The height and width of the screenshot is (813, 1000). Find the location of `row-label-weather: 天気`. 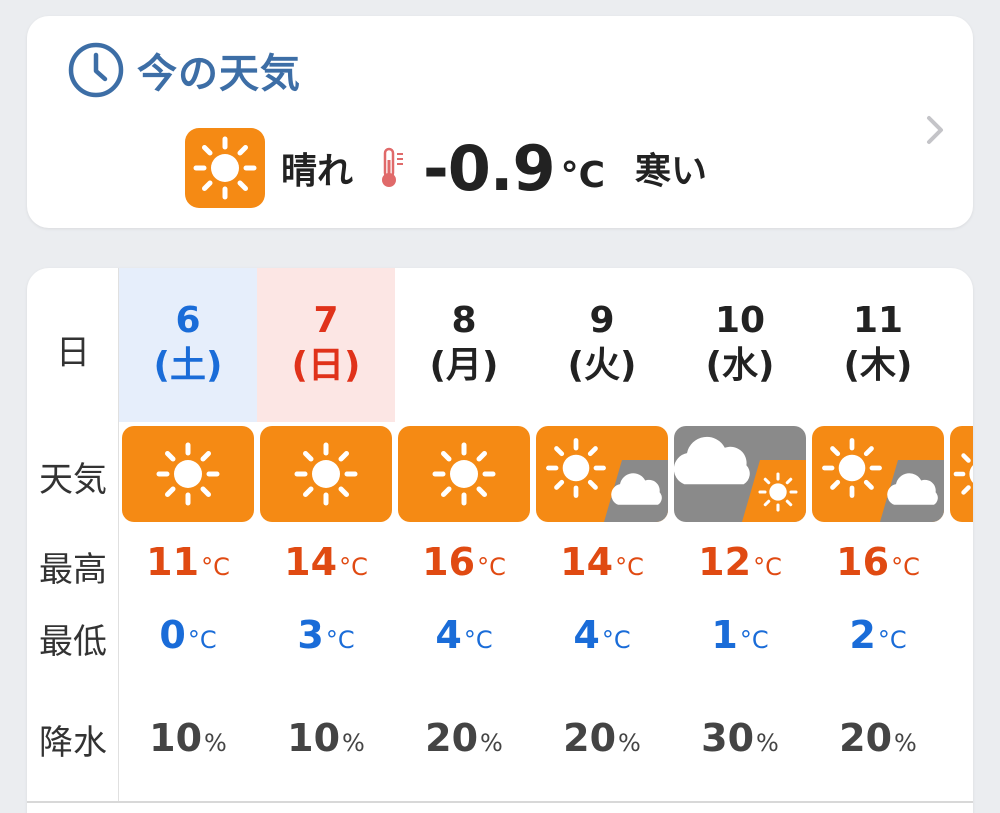

row-label-weather: 天気 is located at coordinates (73, 480).